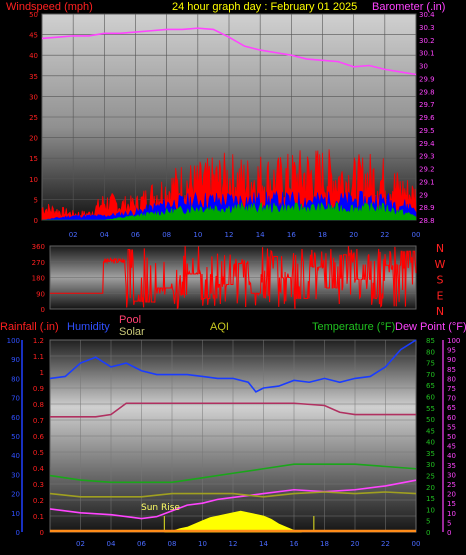 The width and height of the screenshot is (466, 555). What do you see at coordinates (38, 389) in the screenshot?
I see `rain-tick-label: 0.9` at bounding box center [38, 389].